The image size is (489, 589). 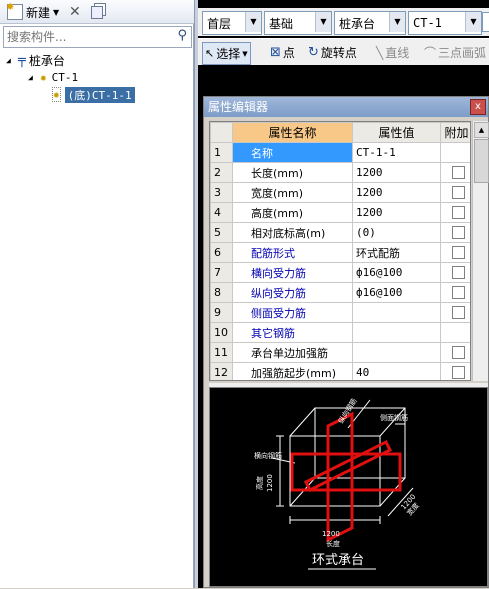 What do you see at coordinates (221, 172) in the screenshot?
I see `row-index: 2` at bounding box center [221, 172].